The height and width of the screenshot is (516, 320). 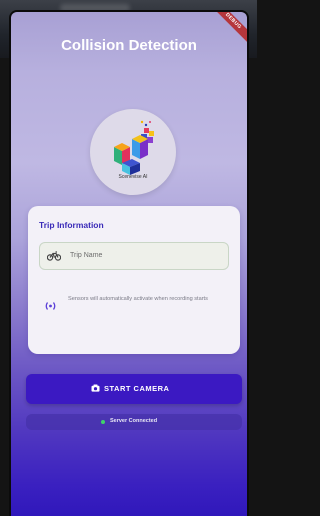 I want to click on logo-caption: Scenevise AI, so click(x=133, y=177).